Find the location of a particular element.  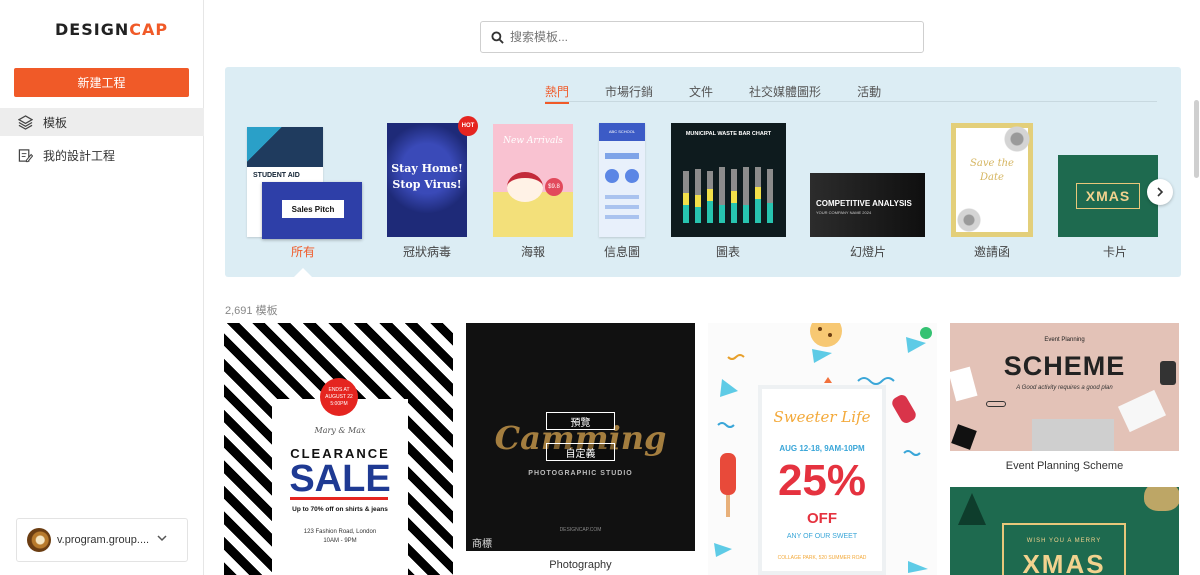

template-caption: Event Planning Scheme is located at coordinates (1064, 466).